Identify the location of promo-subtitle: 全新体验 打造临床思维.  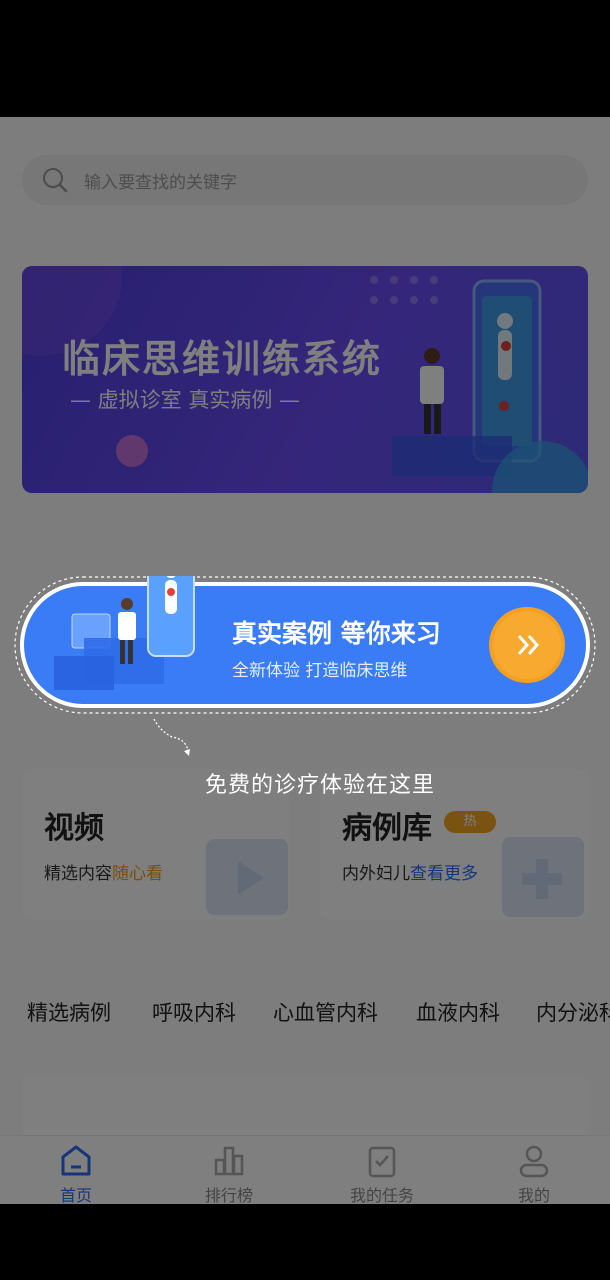
(320, 671).